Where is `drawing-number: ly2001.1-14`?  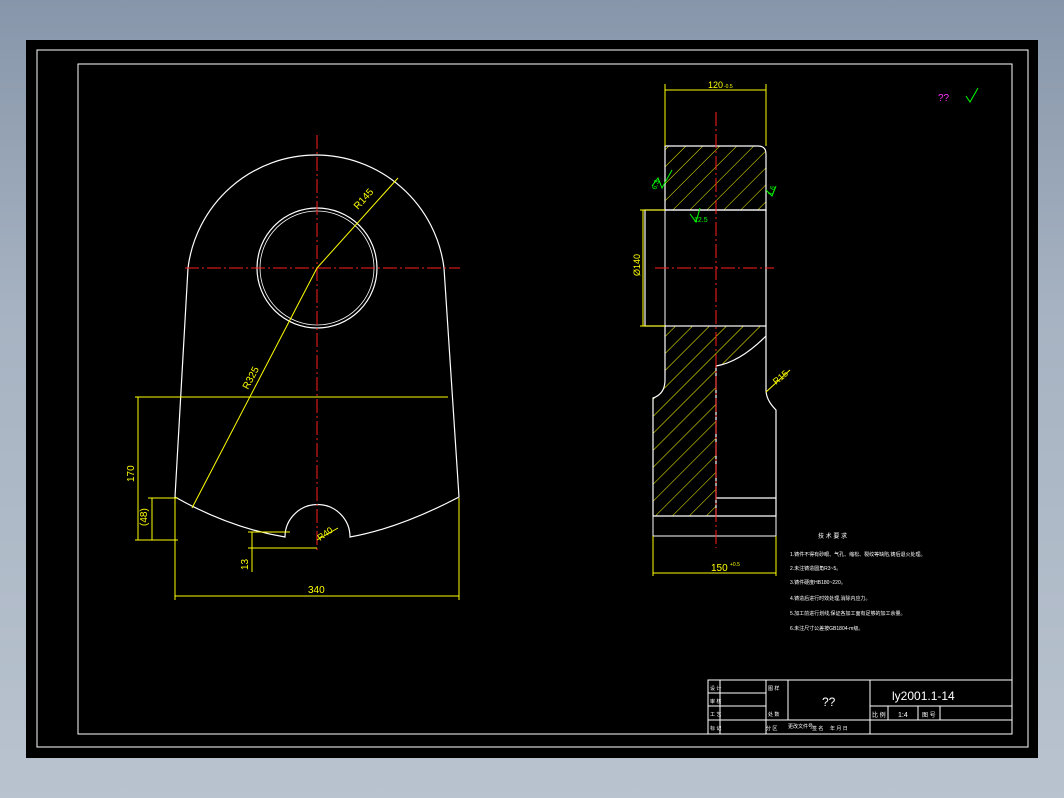
drawing-number: ly2001.1-14 is located at coordinates (923, 696).